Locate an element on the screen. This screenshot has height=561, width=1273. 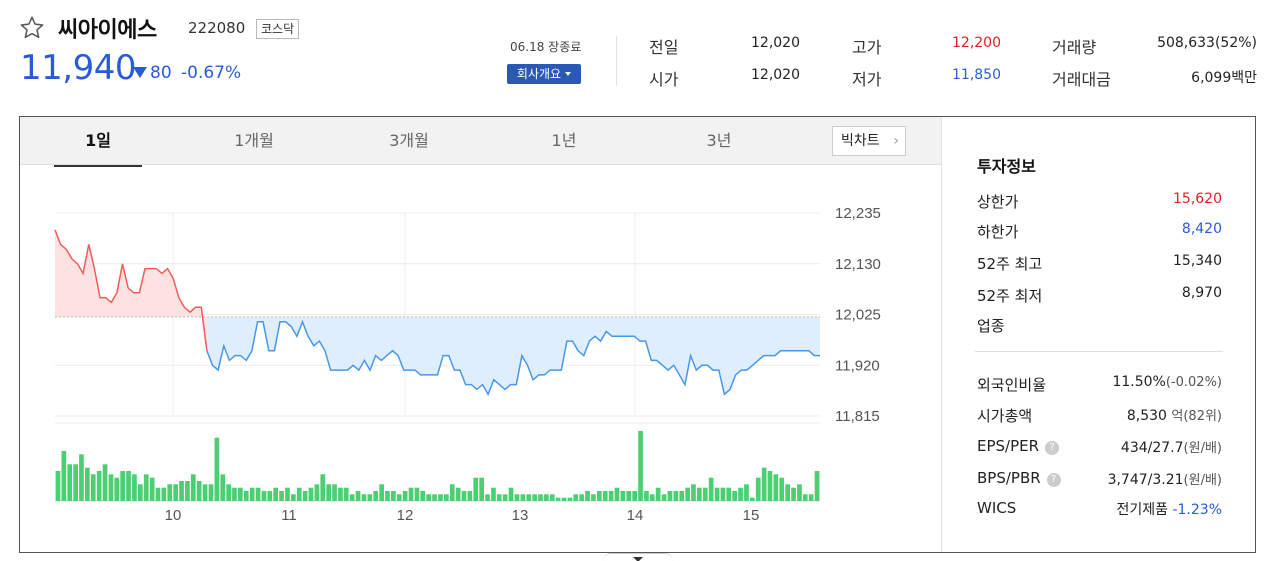
bigchart-button: 빅차트 › is located at coordinates (869, 141).